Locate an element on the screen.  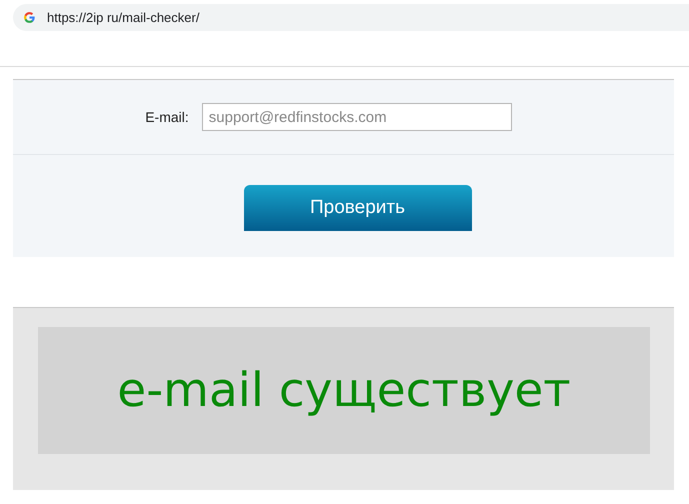
url-text: https://2ip ru/mail-checker/ is located at coordinates (123, 17).